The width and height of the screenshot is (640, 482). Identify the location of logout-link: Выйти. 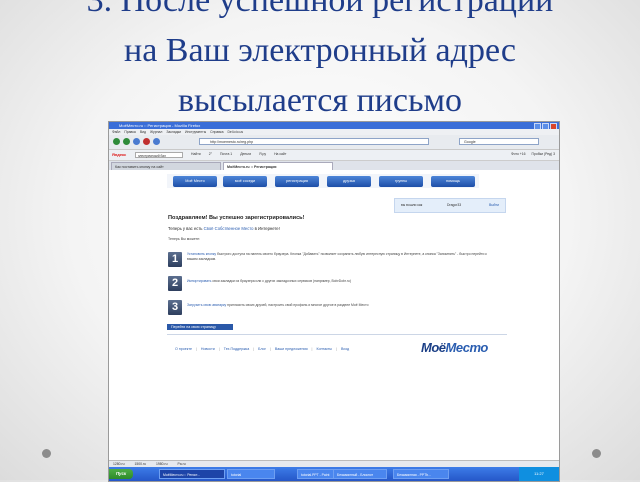
(494, 205).